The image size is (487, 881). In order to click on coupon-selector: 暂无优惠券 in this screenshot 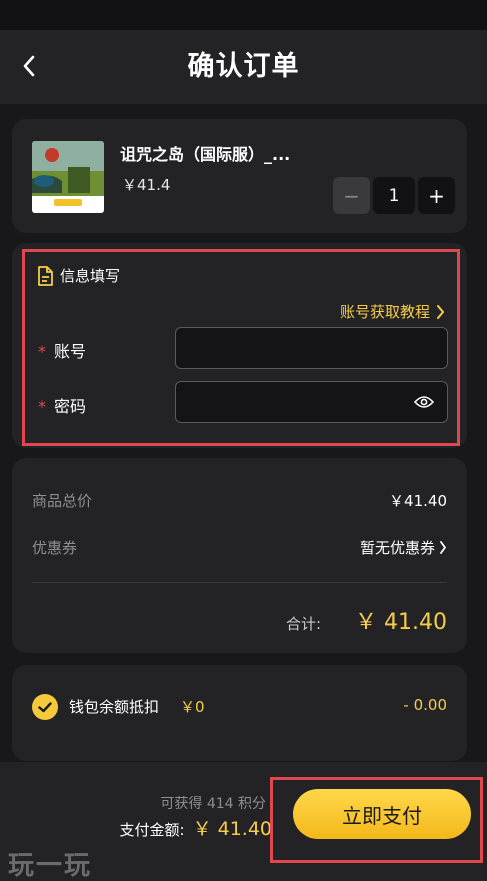, I will do `click(403, 547)`.